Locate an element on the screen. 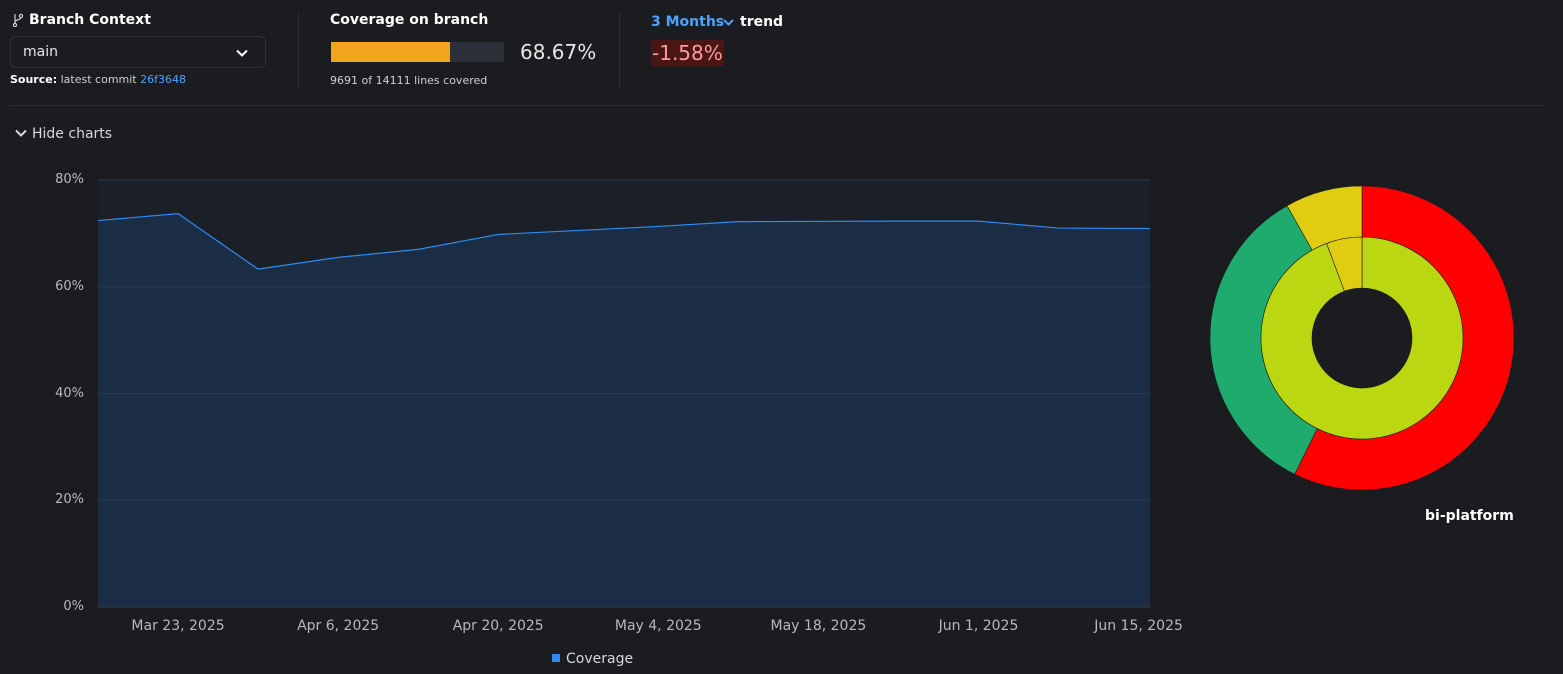 Image resolution: width=1563 pixels, height=674 pixels. commit-link: 26f3648 is located at coordinates (163, 79).